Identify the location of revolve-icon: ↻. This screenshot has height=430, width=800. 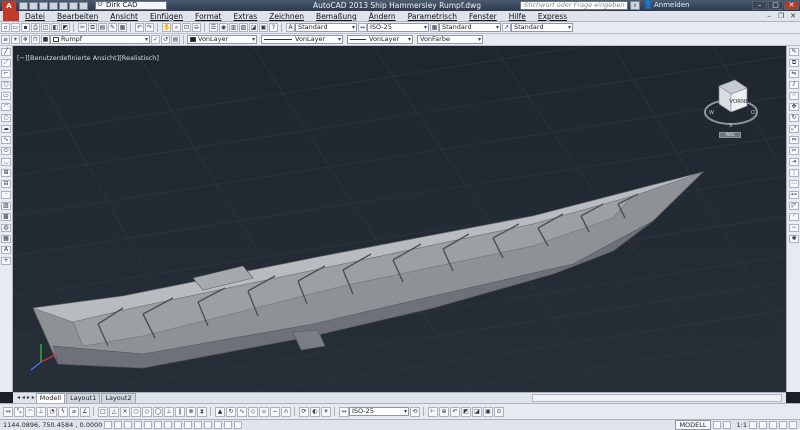
(231, 411).